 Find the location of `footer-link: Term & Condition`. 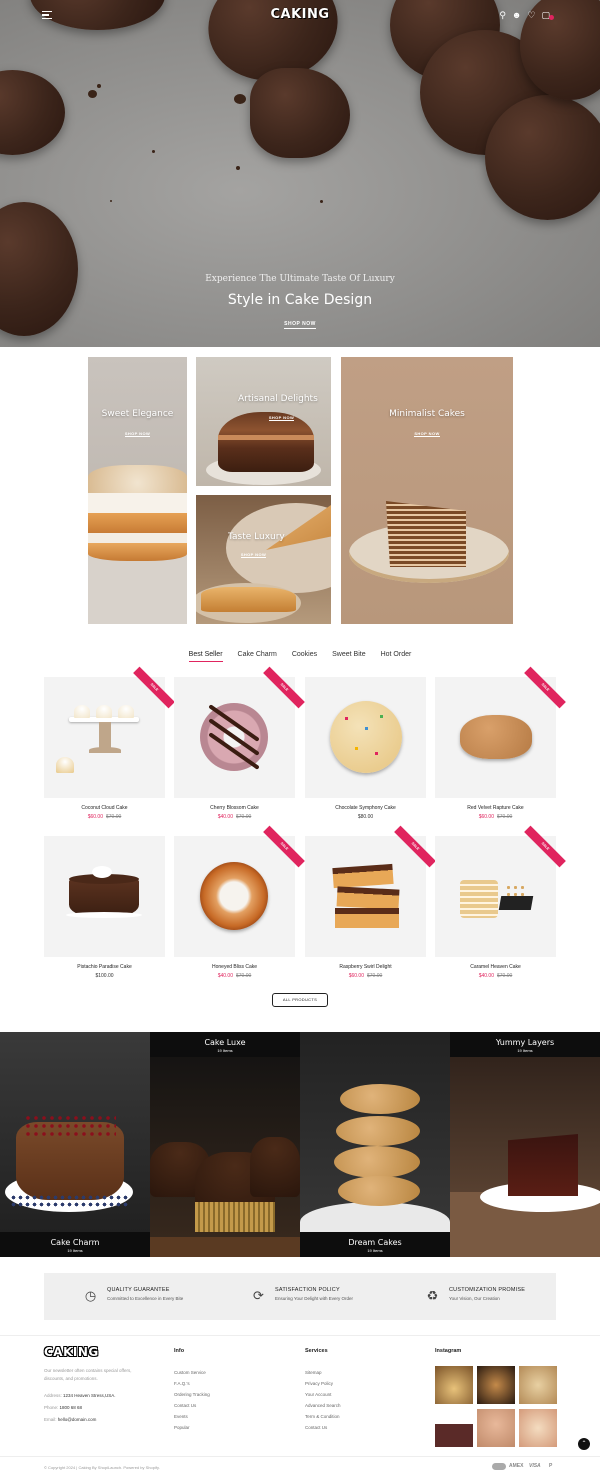

footer-link: Term & Condition is located at coordinates (322, 1416).